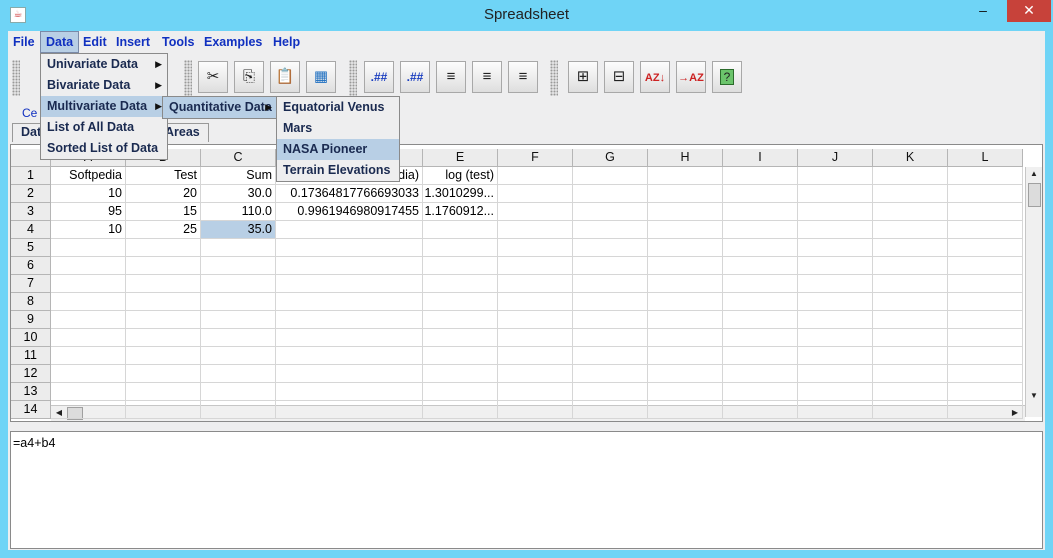  Describe the element at coordinates (31, 266) in the screenshot. I see `row-header: 6` at that location.